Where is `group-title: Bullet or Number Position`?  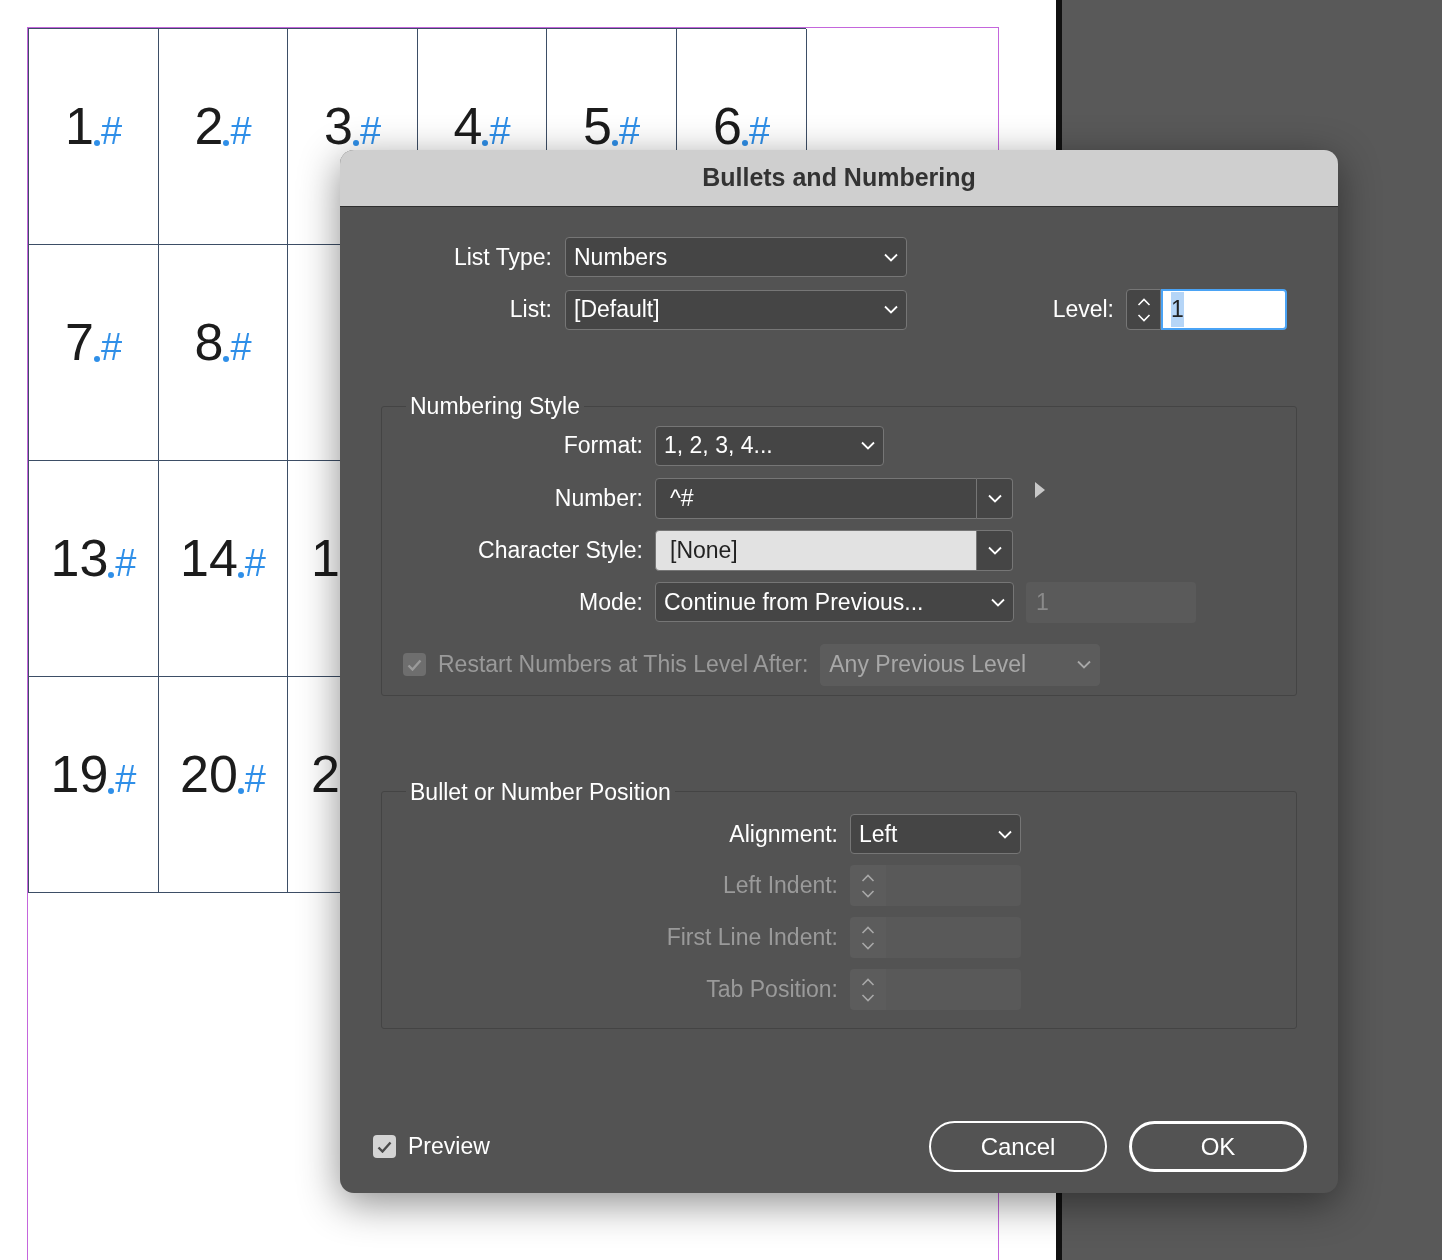
group-title: Bullet or Number Position is located at coordinates (540, 792).